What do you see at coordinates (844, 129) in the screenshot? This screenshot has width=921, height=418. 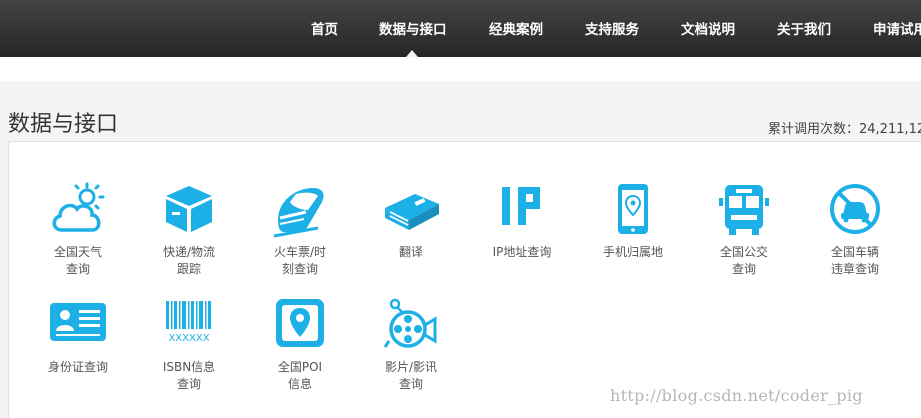 I see `total-call-count: 累计调用次数：24,211,12` at bounding box center [844, 129].